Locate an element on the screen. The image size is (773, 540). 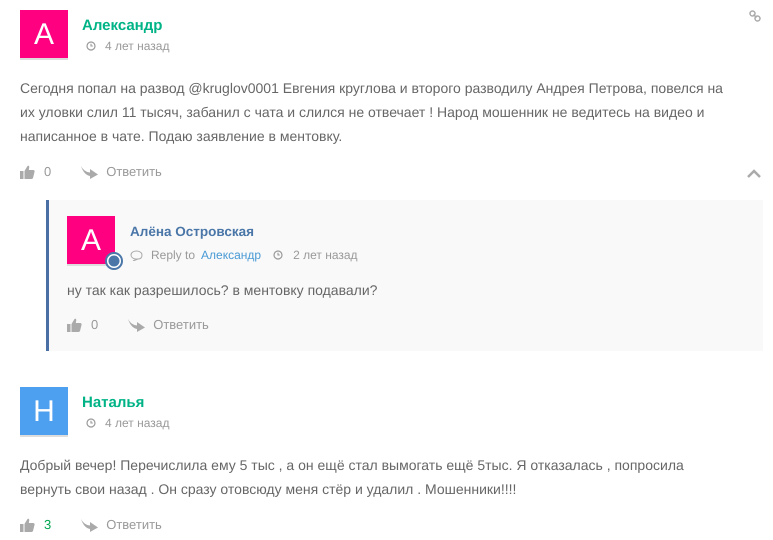
link-icon is located at coordinates (755, 16).